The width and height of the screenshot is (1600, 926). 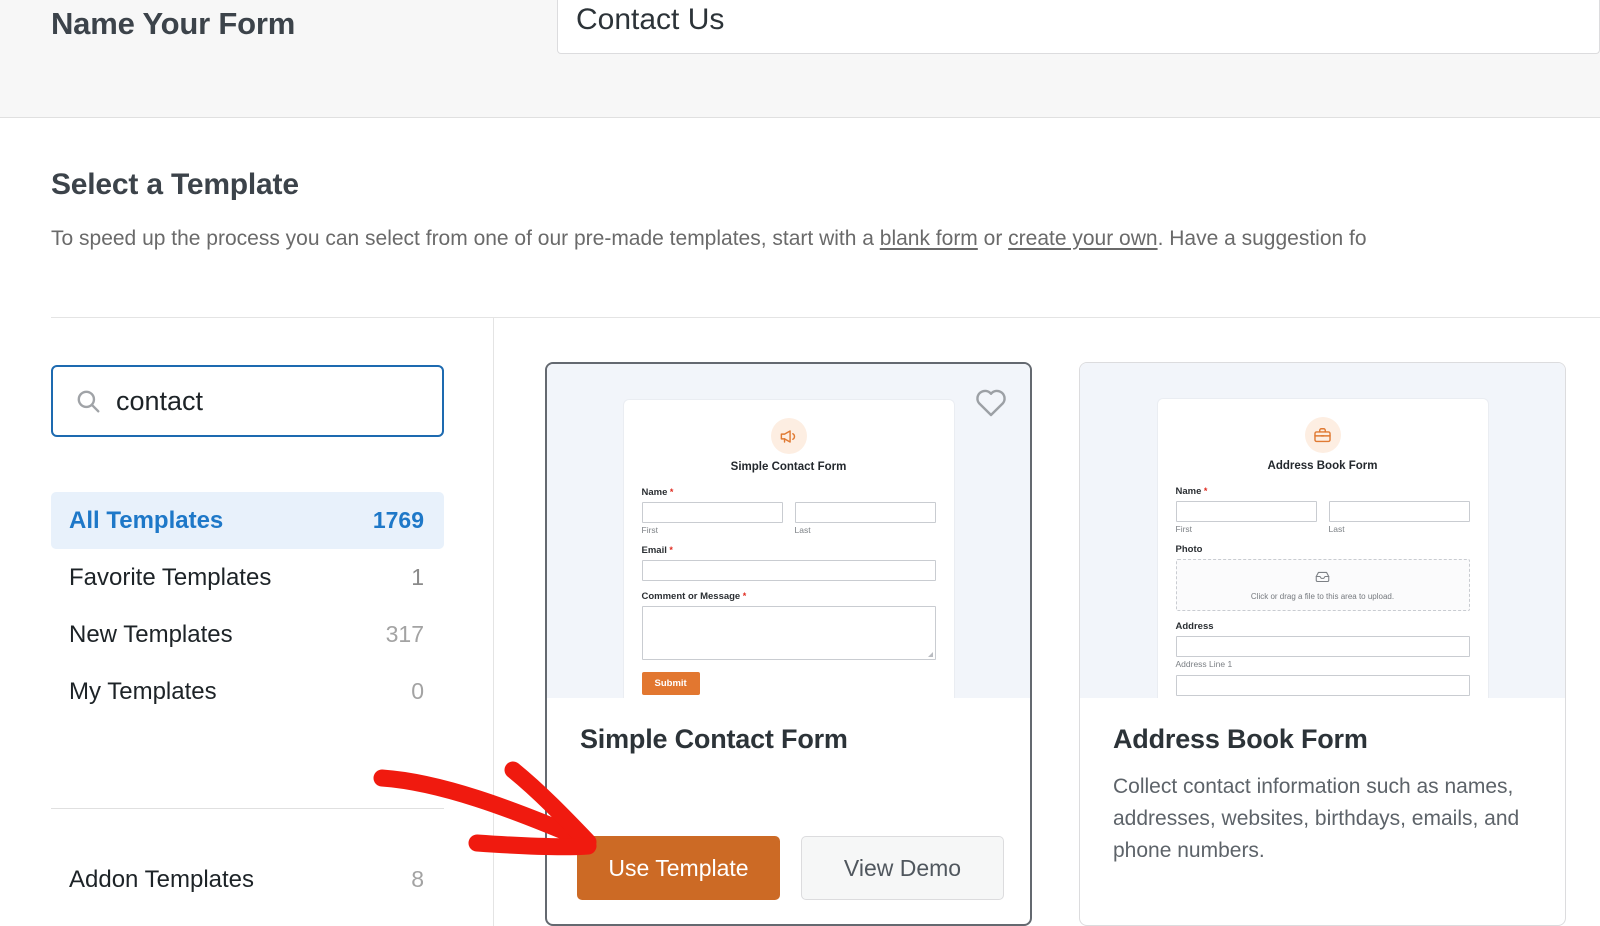 I want to click on sidebar-item-count: 8, so click(x=417, y=879).